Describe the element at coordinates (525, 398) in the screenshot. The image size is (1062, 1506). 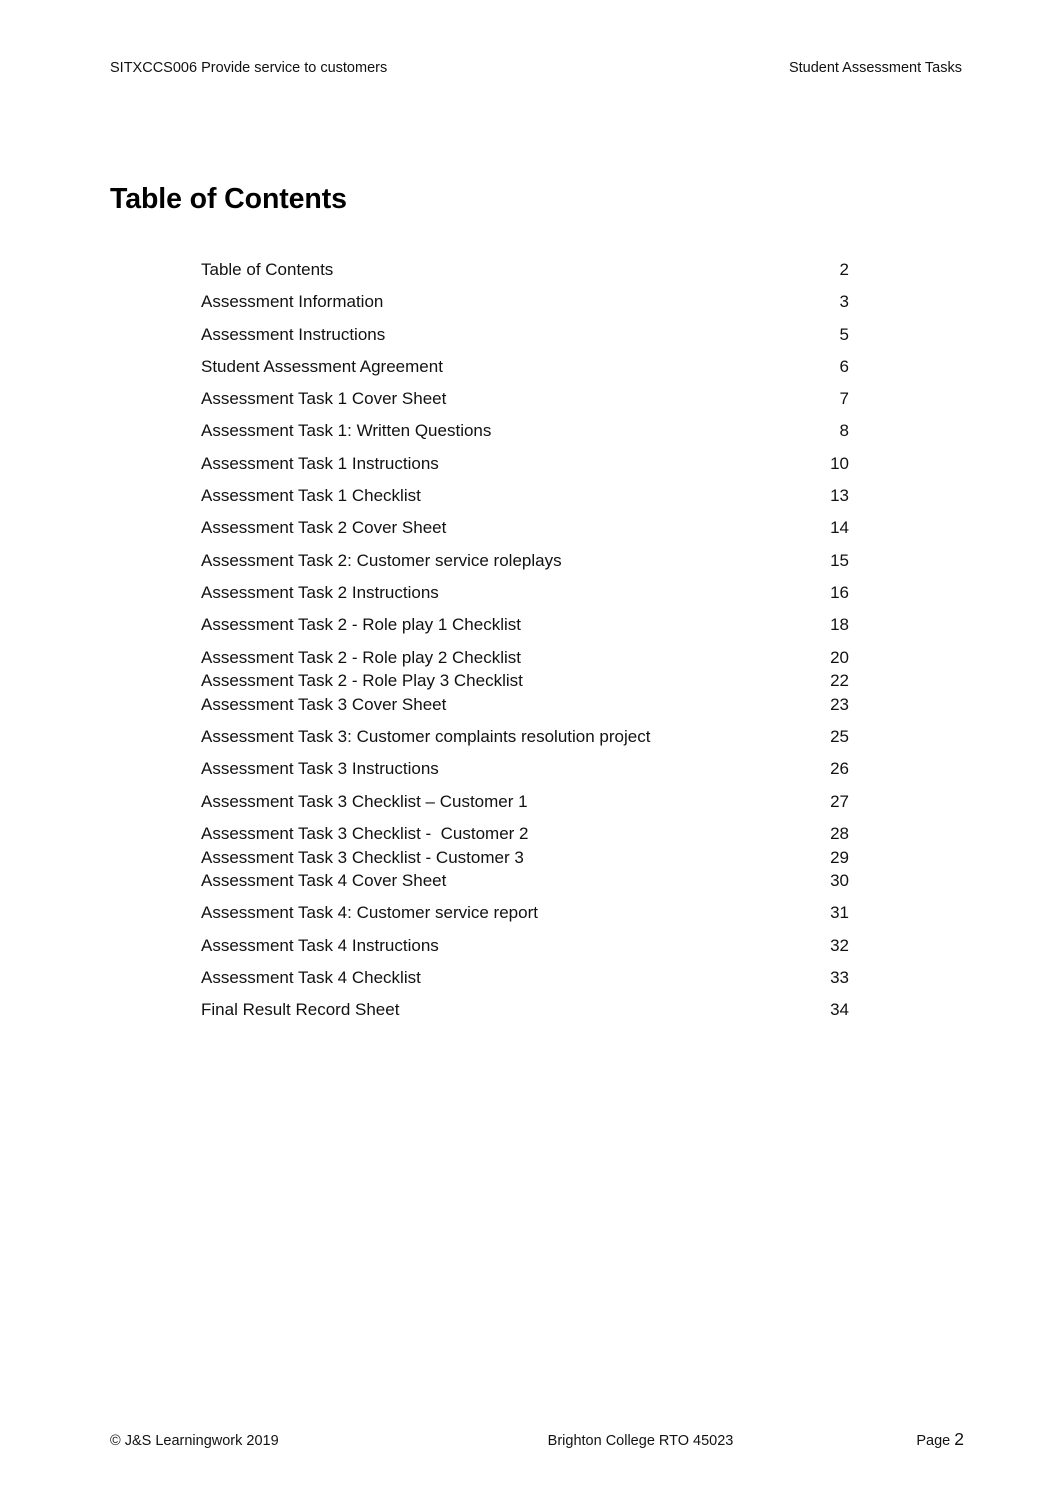
I see `toc-entry: Assessment Task 1 Cover Sheet 7` at that location.